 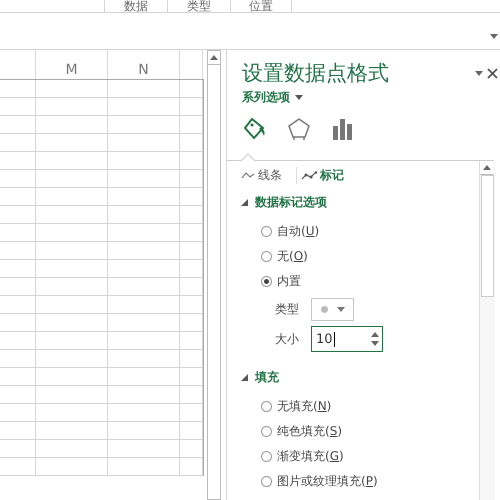 I want to click on column-header: M, so click(x=72, y=64).